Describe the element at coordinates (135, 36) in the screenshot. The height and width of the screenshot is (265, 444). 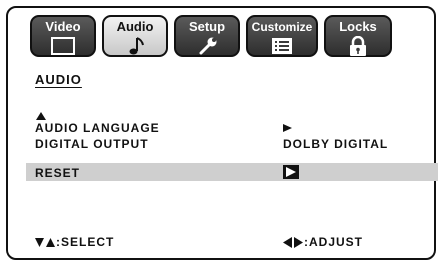
I see `tab-audio: Audio` at that location.